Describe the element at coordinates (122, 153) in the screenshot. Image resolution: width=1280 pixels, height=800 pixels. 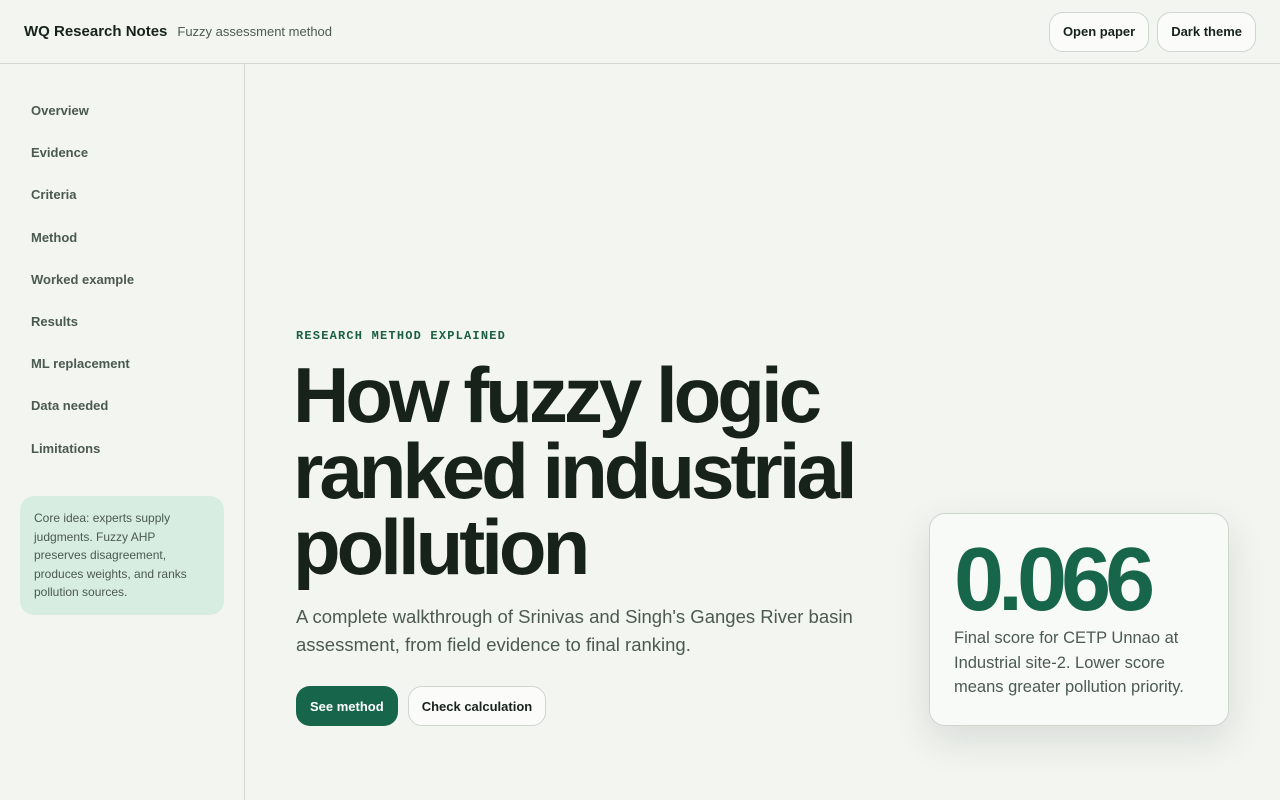
I see `sidebar-item-evidence: Evidence` at that location.